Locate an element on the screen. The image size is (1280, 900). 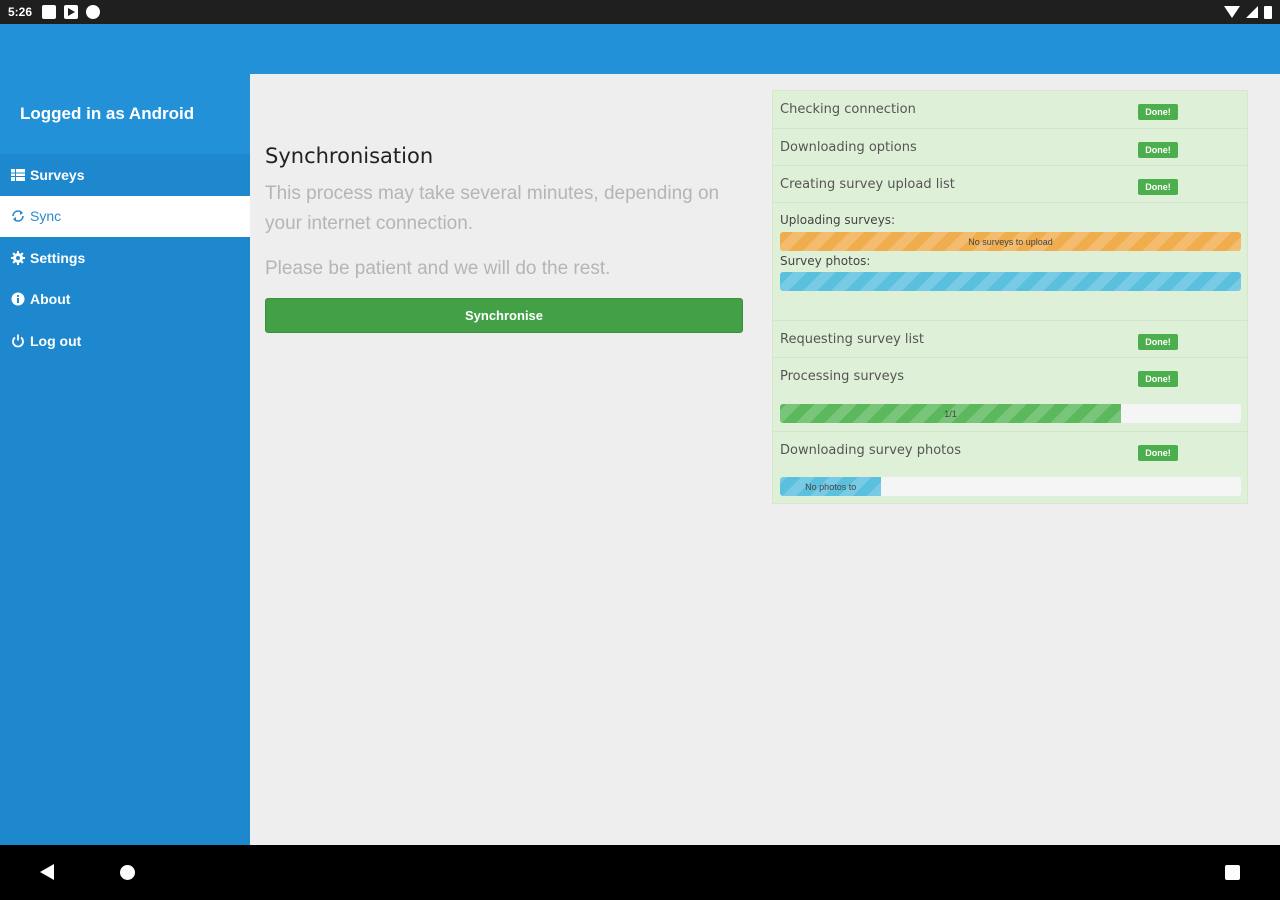
step-row: Checking connection Done! is located at coordinates (1010, 109).